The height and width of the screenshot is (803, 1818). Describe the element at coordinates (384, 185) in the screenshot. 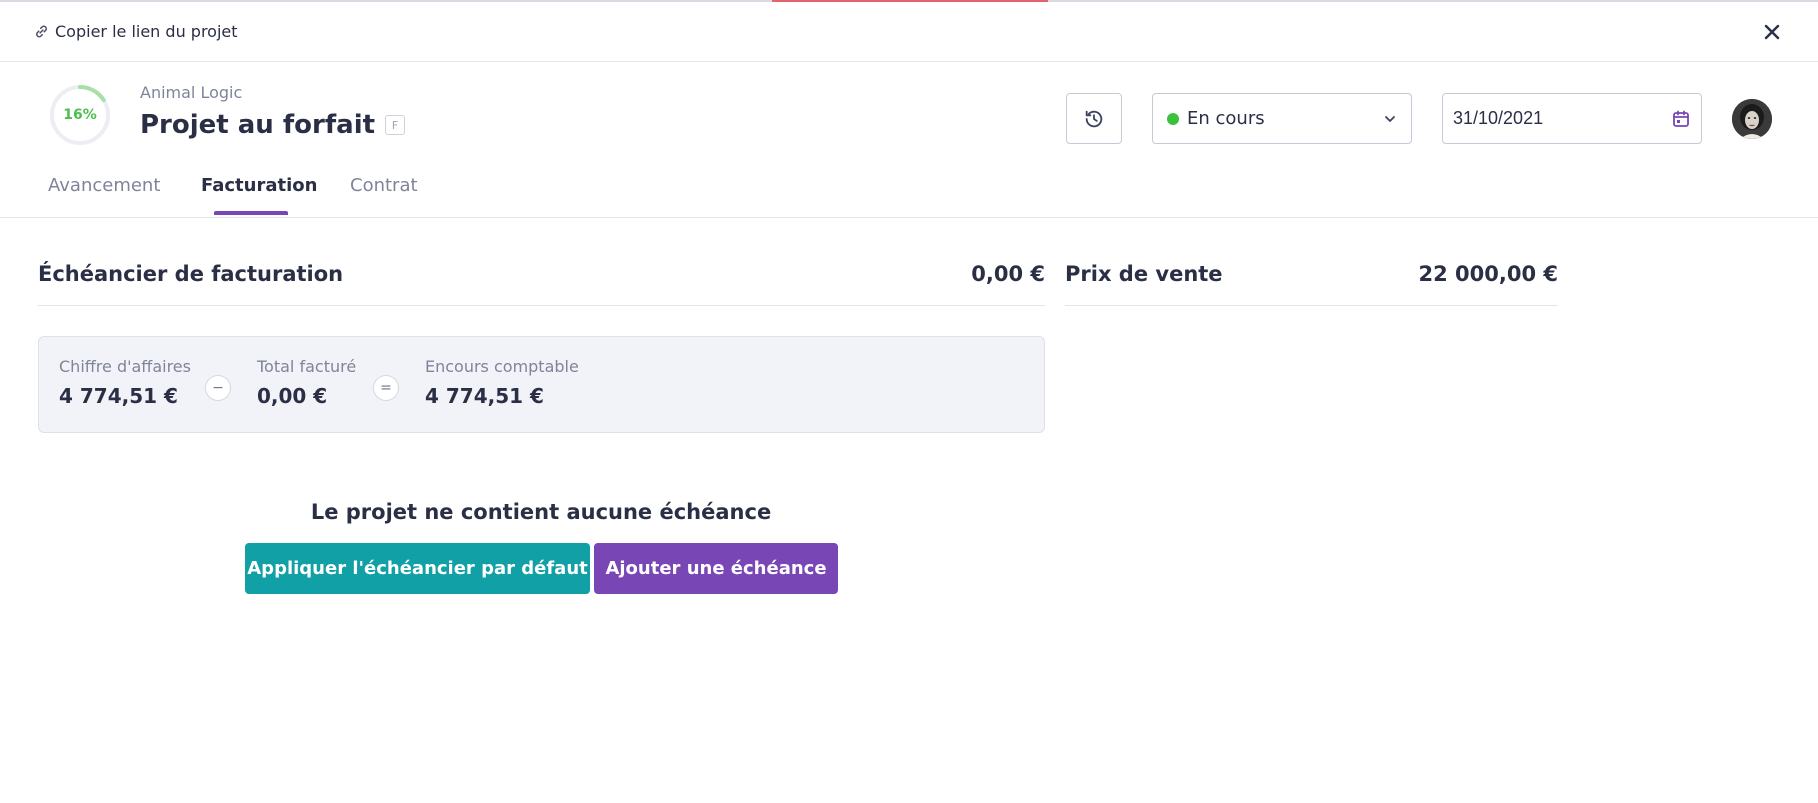

I see `tab-contrat: Contrat` at that location.